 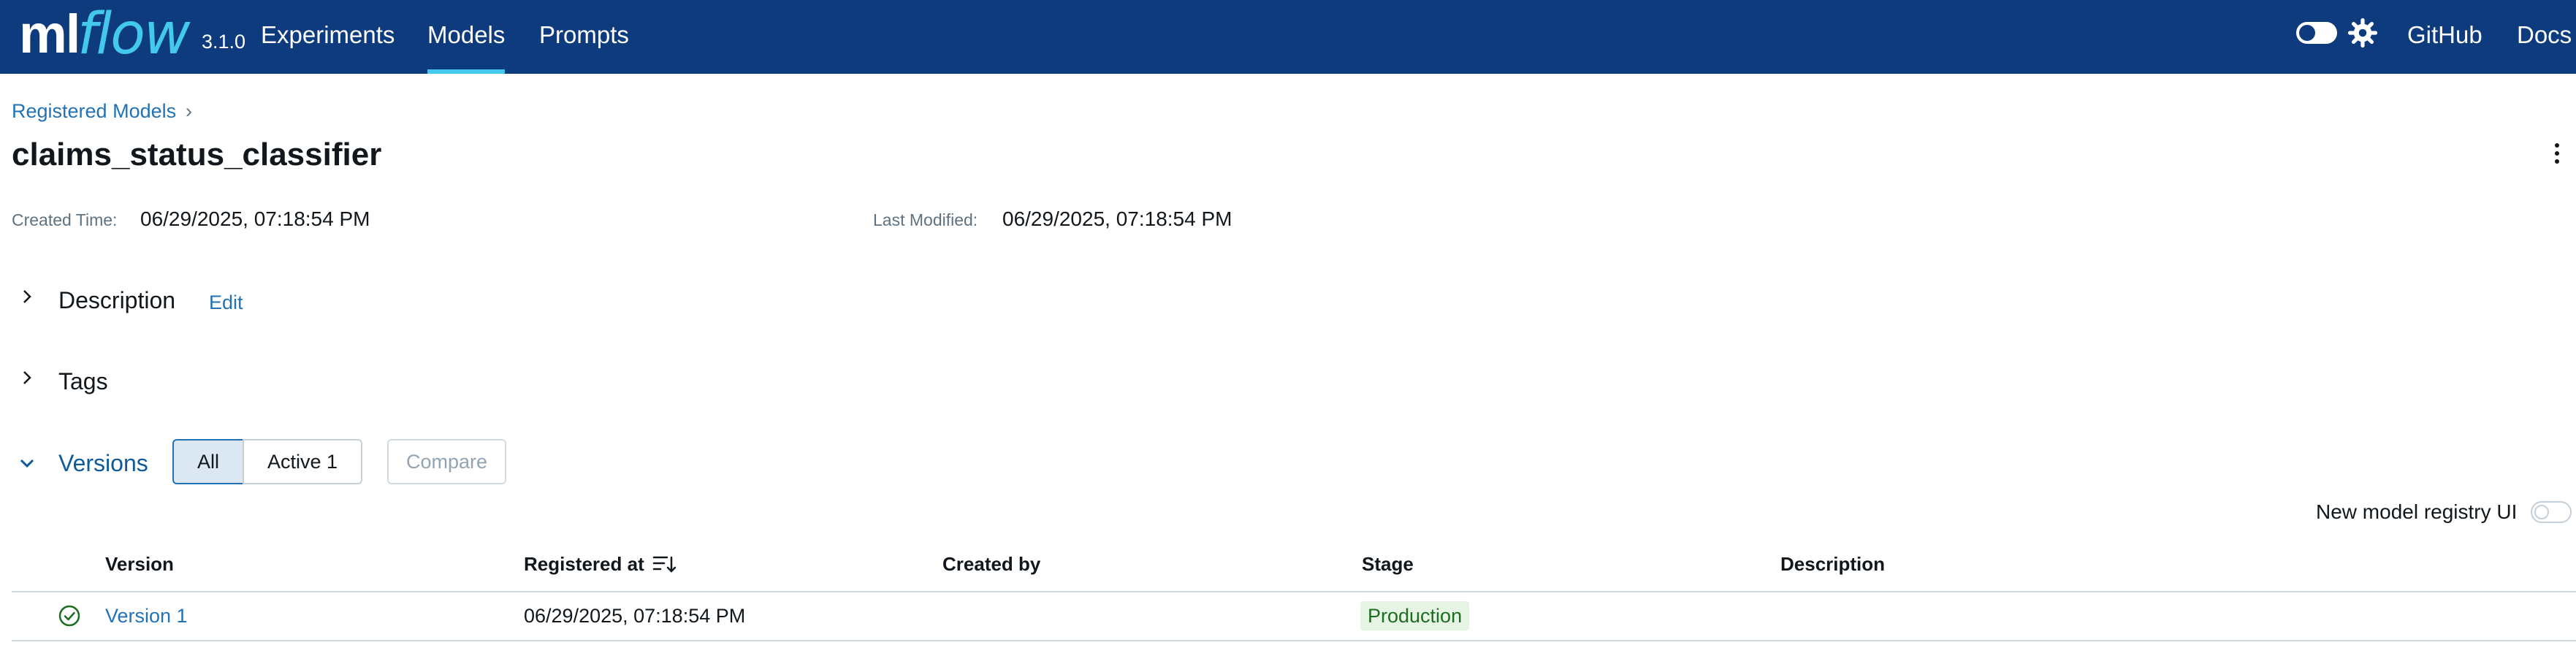 What do you see at coordinates (1117, 219) in the screenshot?
I see `last-modified-value: 06/29/2025, 07:18:54 PM` at bounding box center [1117, 219].